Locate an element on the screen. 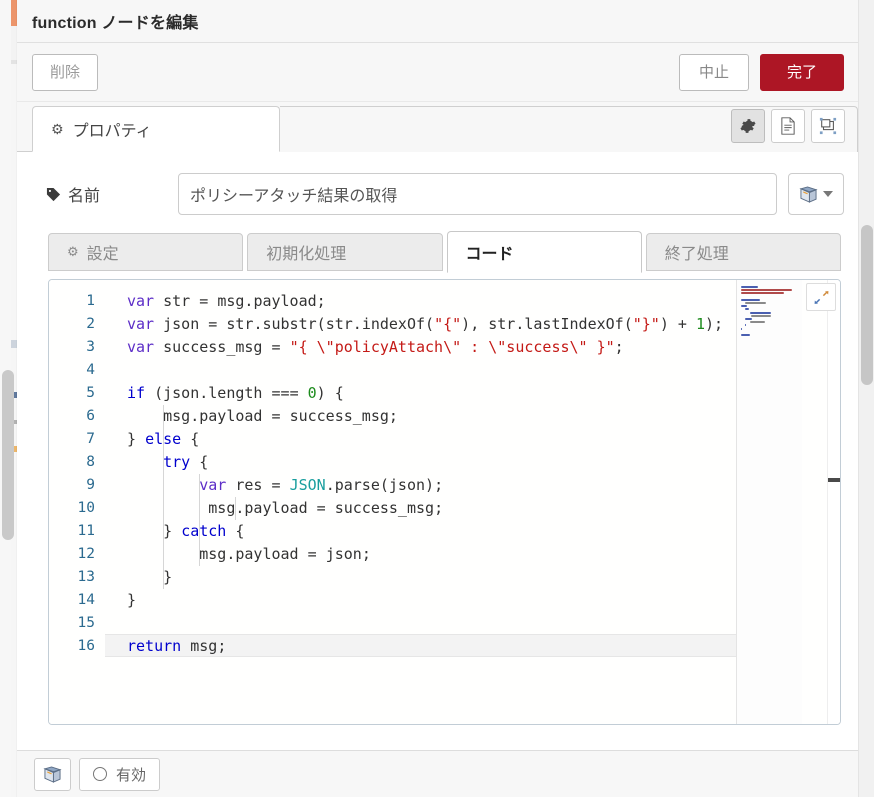  line-number: 14 is located at coordinates (86, 600).